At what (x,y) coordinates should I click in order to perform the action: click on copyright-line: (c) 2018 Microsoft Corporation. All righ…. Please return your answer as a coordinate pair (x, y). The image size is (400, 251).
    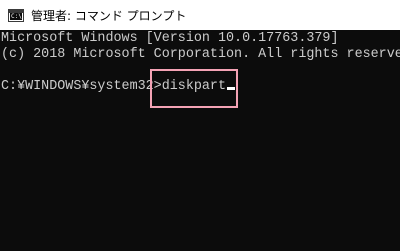
    Looking at the image, I should click on (200, 54).